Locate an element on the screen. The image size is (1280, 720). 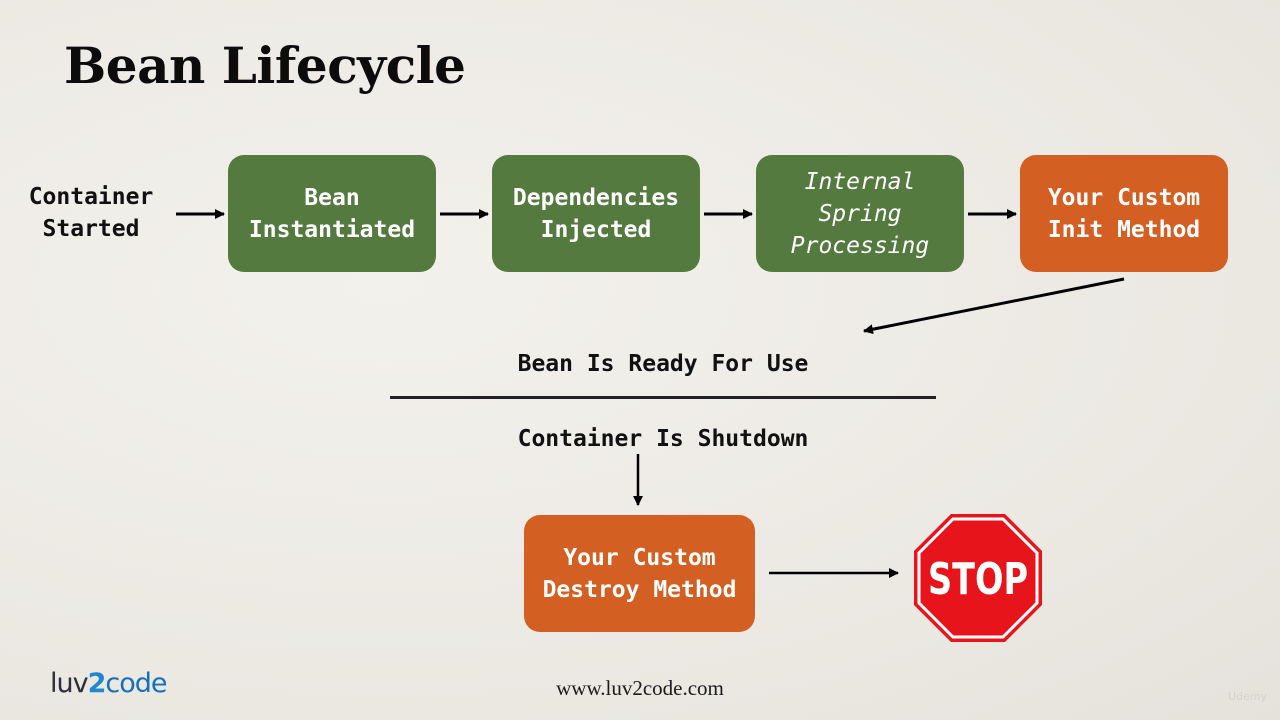
arrow-init-to-ready is located at coordinates (994, 306).